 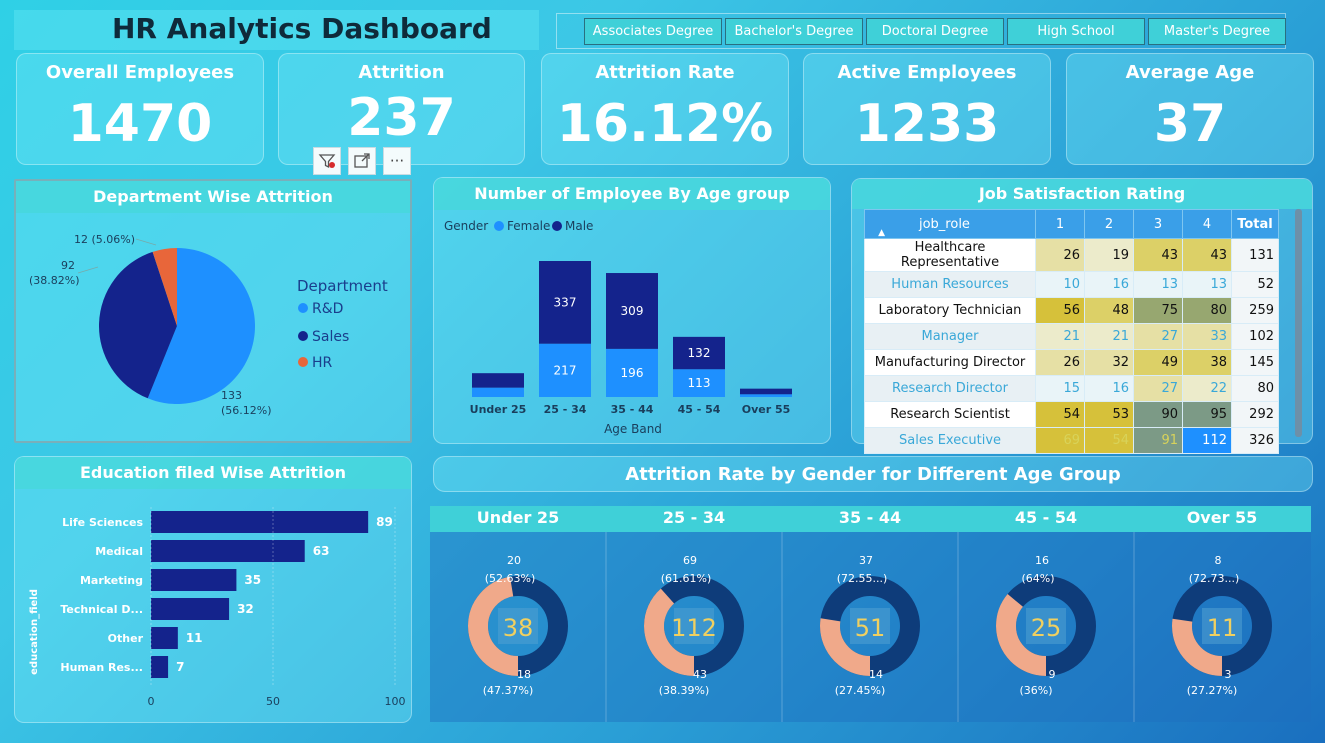 What do you see at coordinates (327, 309) in the screenshot?
I see `legend-rd: R&D` at bounding box center [327, 309].